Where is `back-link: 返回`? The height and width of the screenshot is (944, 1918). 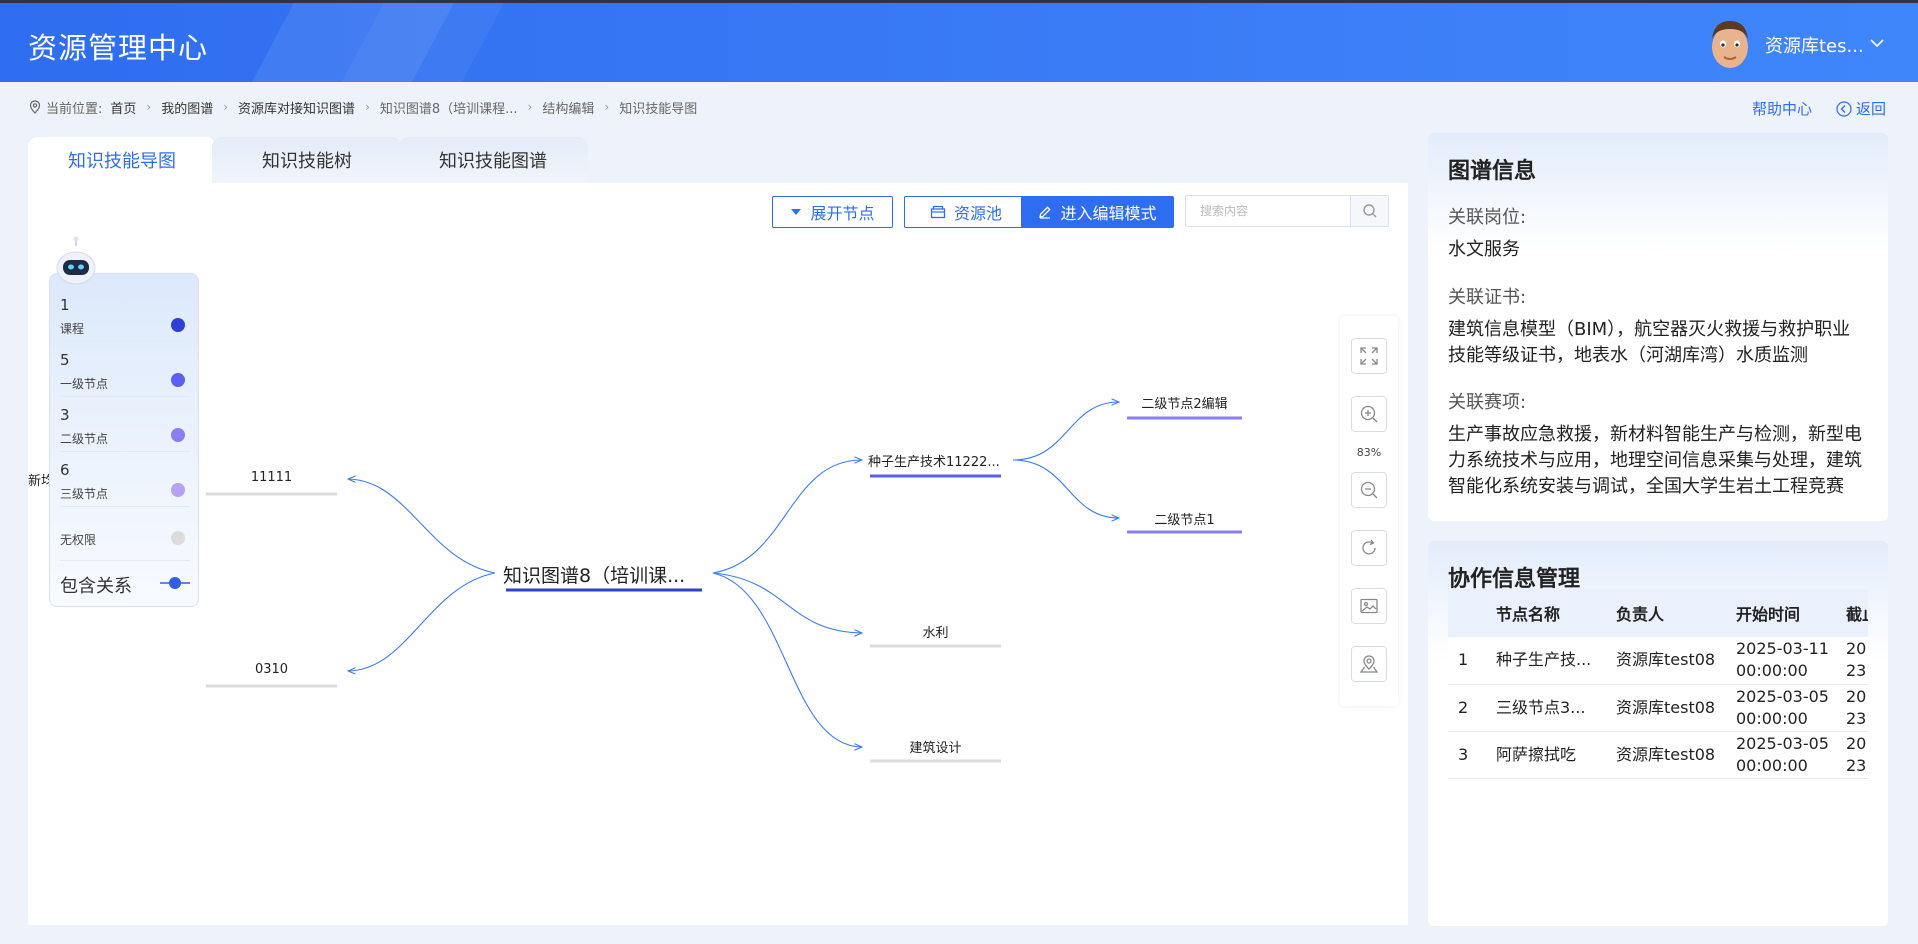
back-link: 返回 is located at coordinates (1861, 108).